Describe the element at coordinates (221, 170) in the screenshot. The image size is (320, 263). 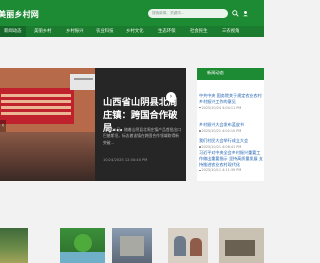
I see `news-date: 2025/10/11 4:11:39 PM` at that location.